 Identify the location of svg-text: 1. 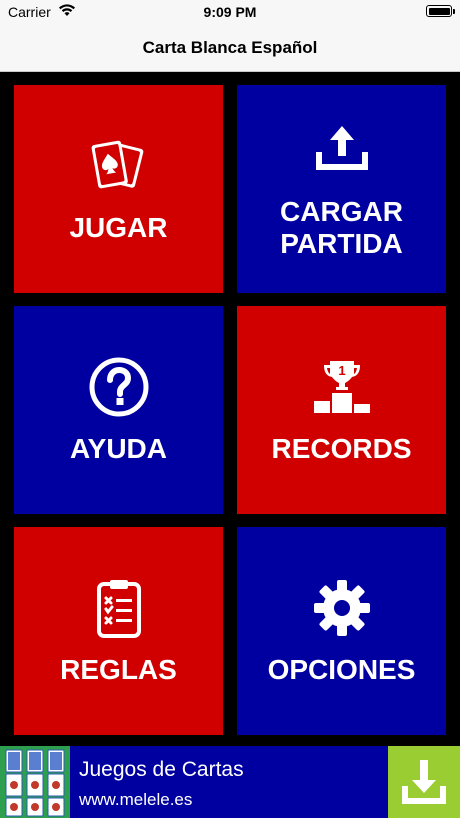
(341, 370).